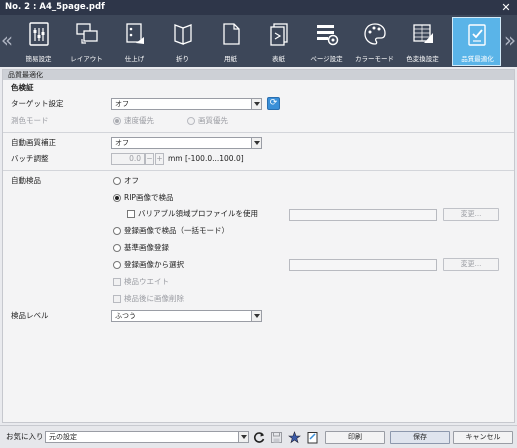 This screenshot has width=517, height=448. Describe the element at coordinates (149, 159) in the screenshot. I see `decrement-button: −` at that location.